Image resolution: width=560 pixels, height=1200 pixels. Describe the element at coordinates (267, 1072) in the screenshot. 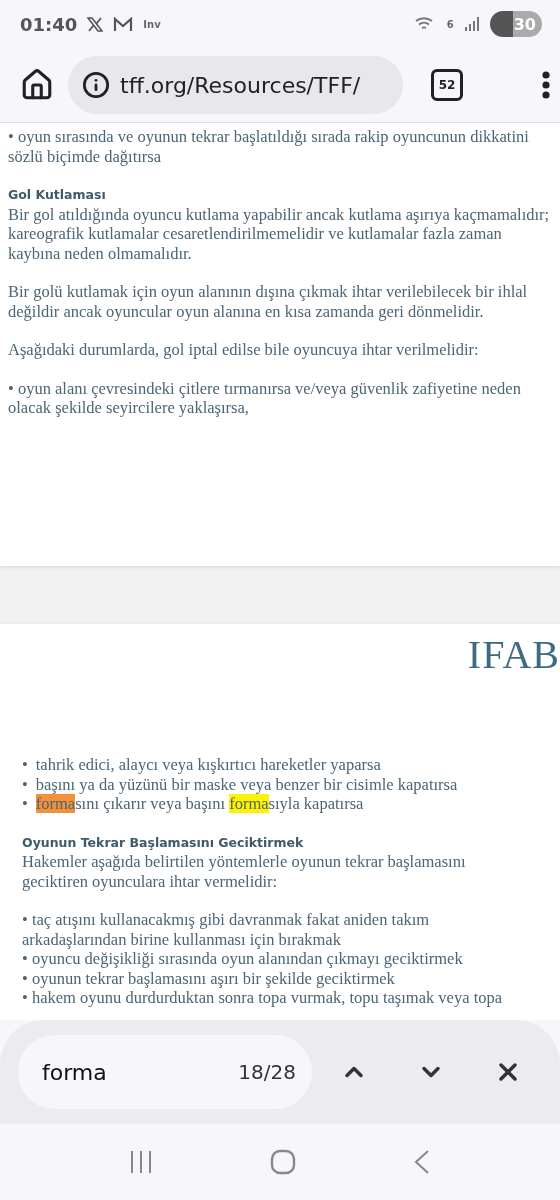

I see `match-count: 18/28` at that location.